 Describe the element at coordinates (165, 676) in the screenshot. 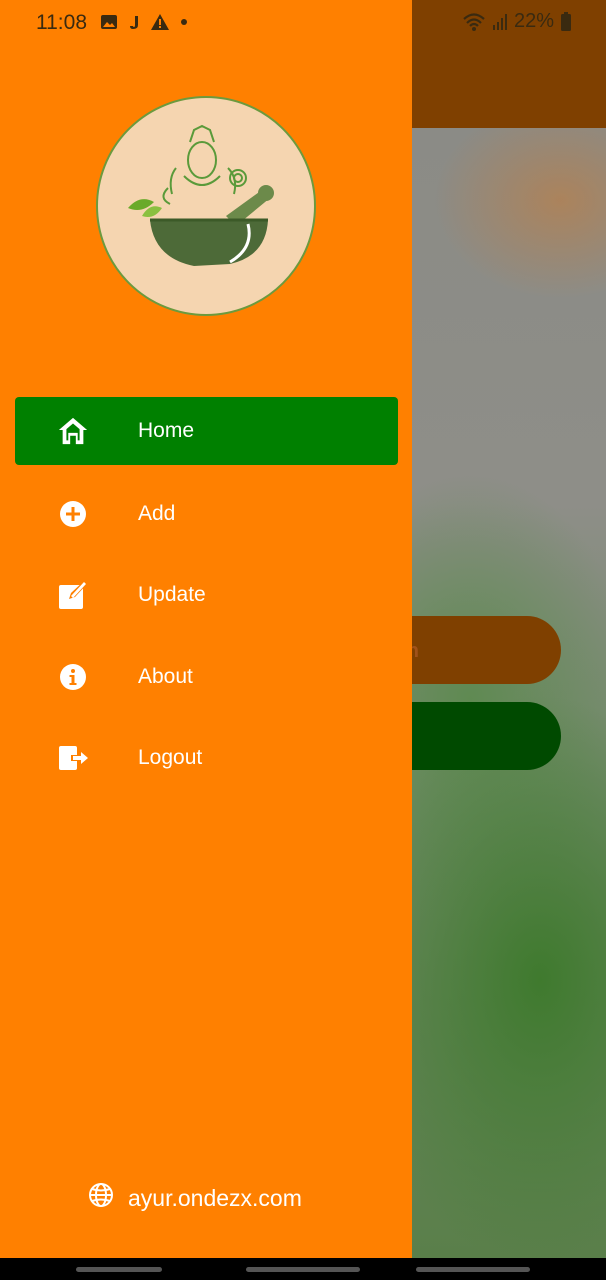

I see `menu-label-about: About` at that location.